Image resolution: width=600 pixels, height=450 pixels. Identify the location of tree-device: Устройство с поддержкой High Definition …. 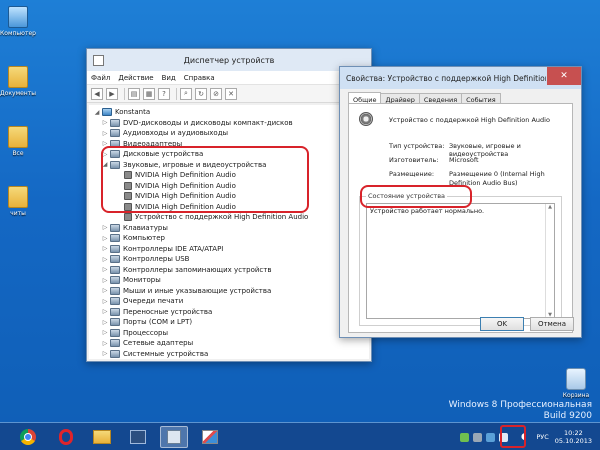
(229, 217).